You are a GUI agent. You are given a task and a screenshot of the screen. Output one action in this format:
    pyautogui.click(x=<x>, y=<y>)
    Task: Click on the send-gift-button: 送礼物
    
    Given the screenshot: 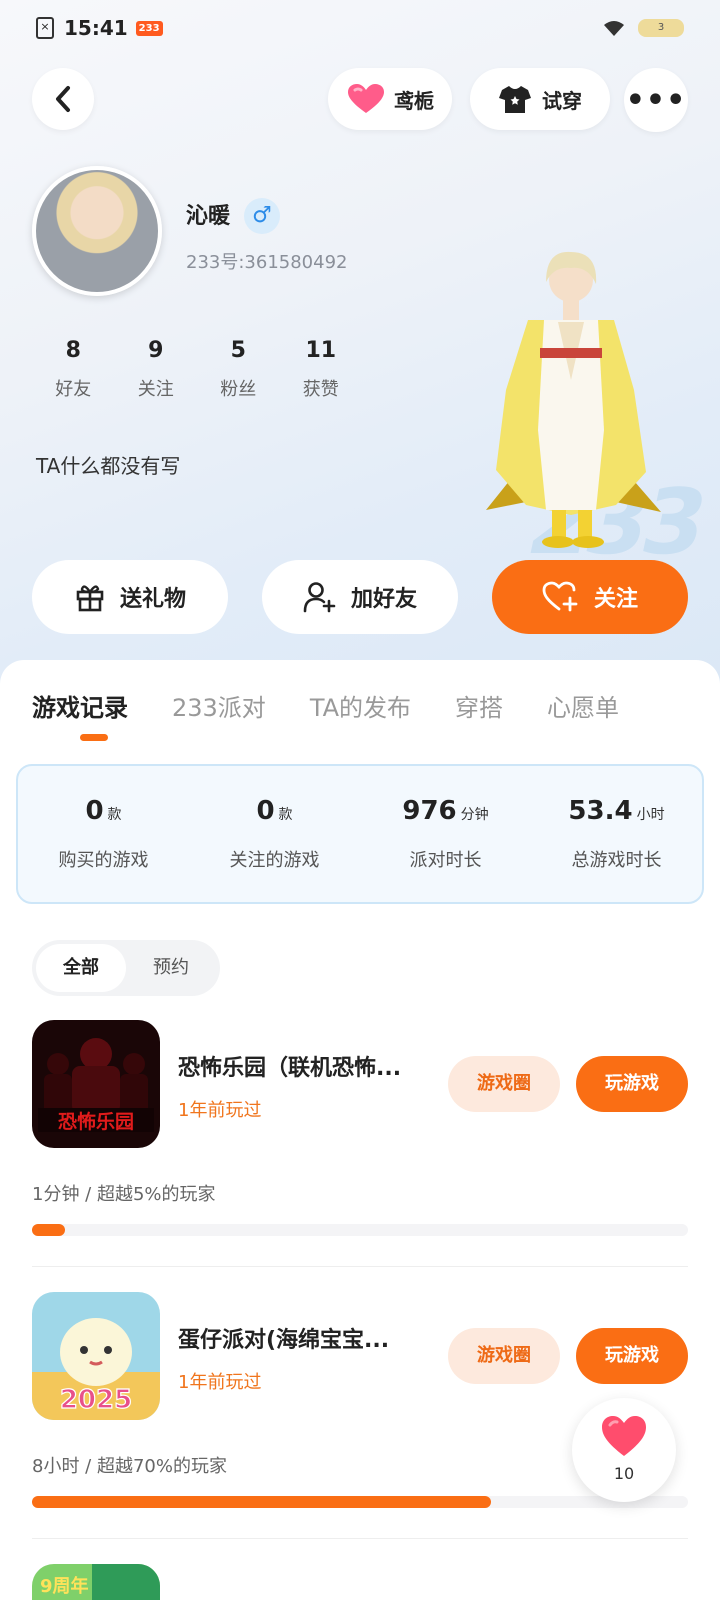 What is the action you would take?
    pyautogui.click(x=130, y=597)
    